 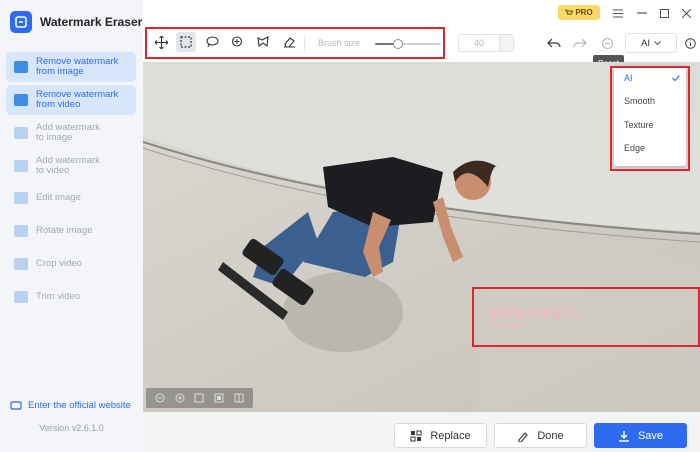 I want to click on app-title: Watermark Eraser, so click(x=91, y=22).